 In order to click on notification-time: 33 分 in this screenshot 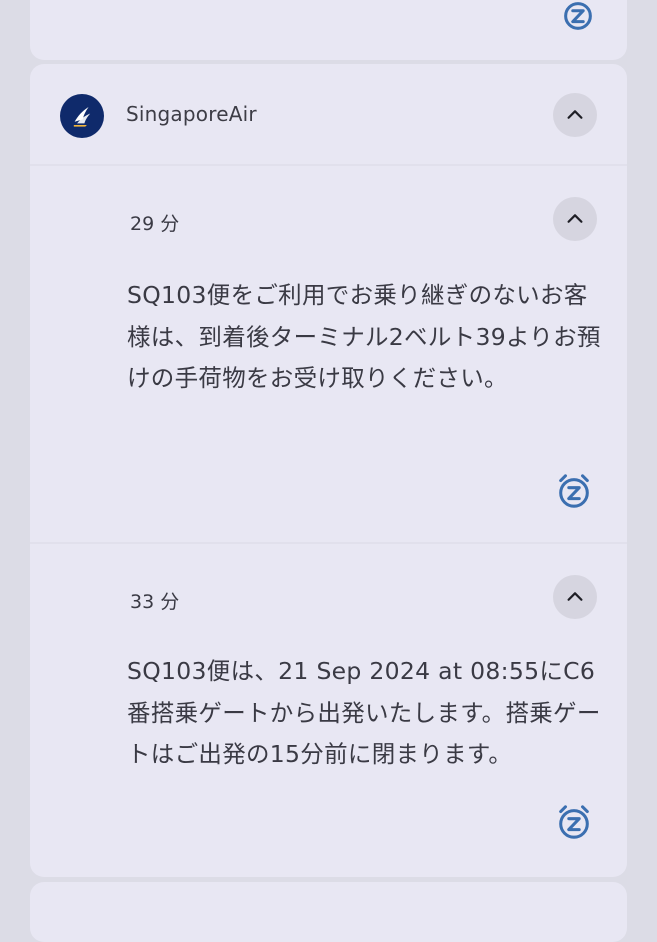, I will do `click(155, 602)`.